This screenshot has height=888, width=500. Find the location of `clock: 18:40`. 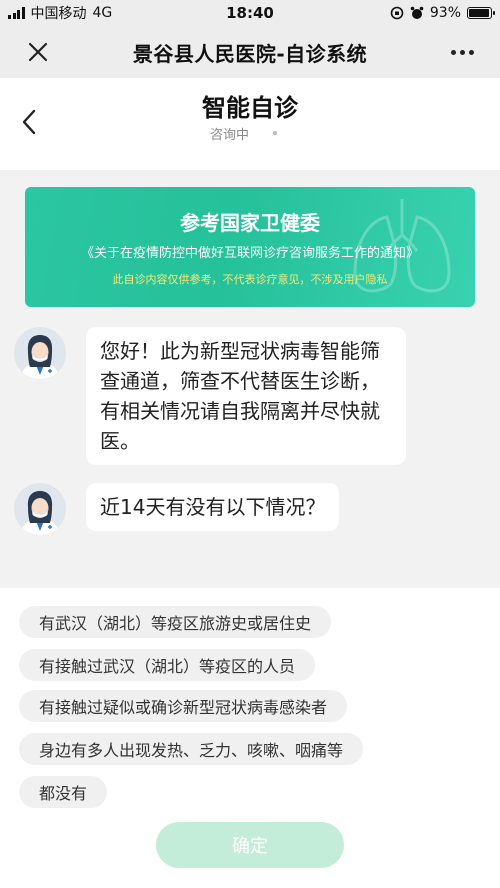

clock: 18:40 is located at coordinates (250, 13).